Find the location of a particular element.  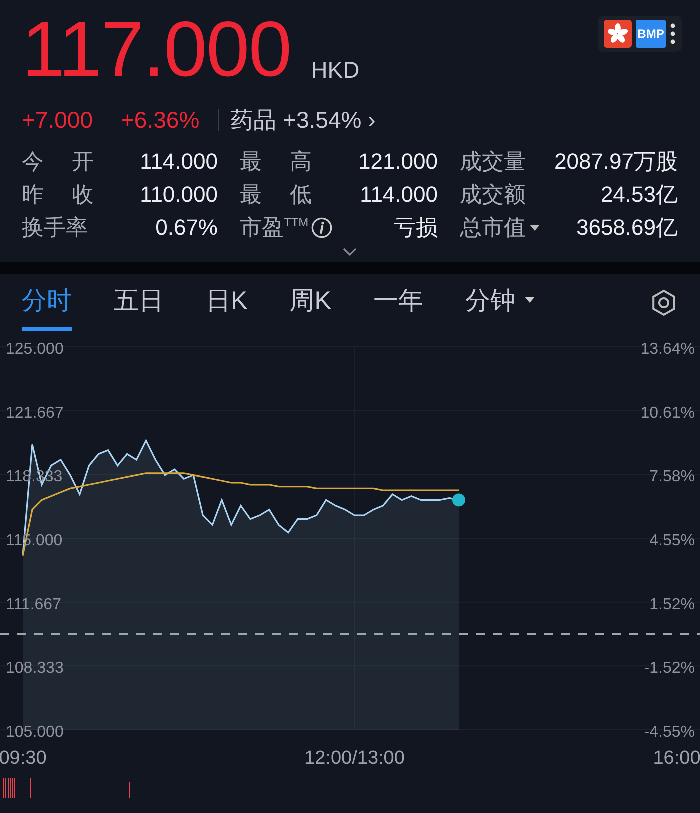

currency-label: HKD is located at coordinates (335, 71).